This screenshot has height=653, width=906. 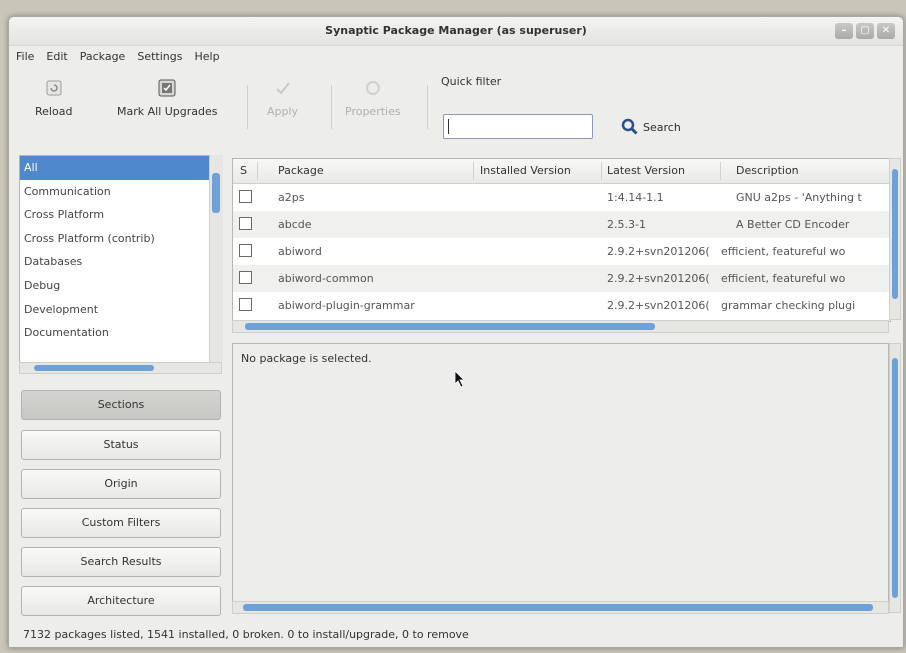 I want to click on column-header-status: S, so click(x=243, y=170).